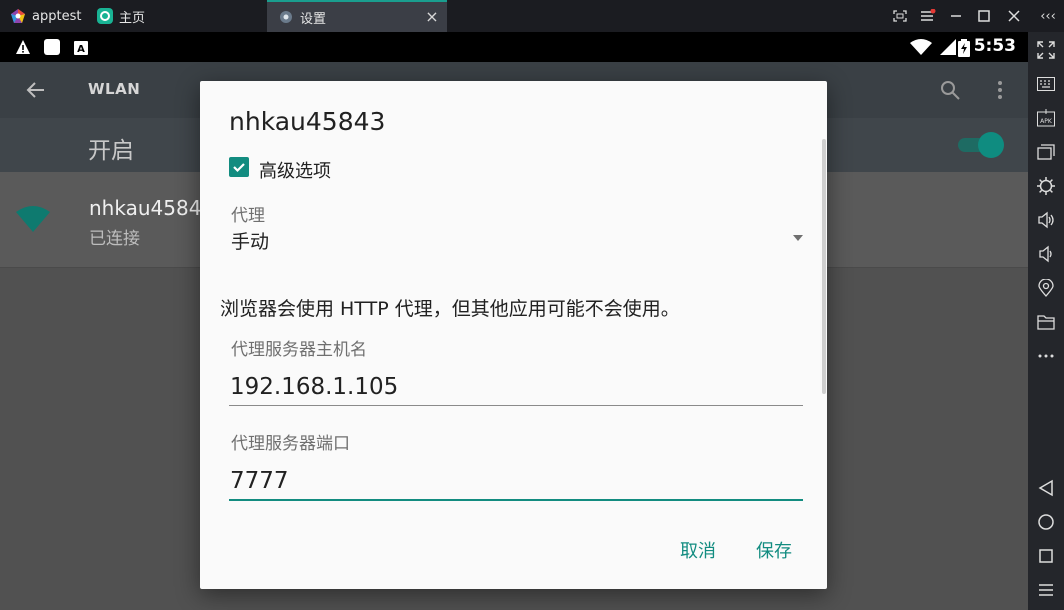 The image size is (1064, 610). I want to click on folder-icon, so click(1046, 322).